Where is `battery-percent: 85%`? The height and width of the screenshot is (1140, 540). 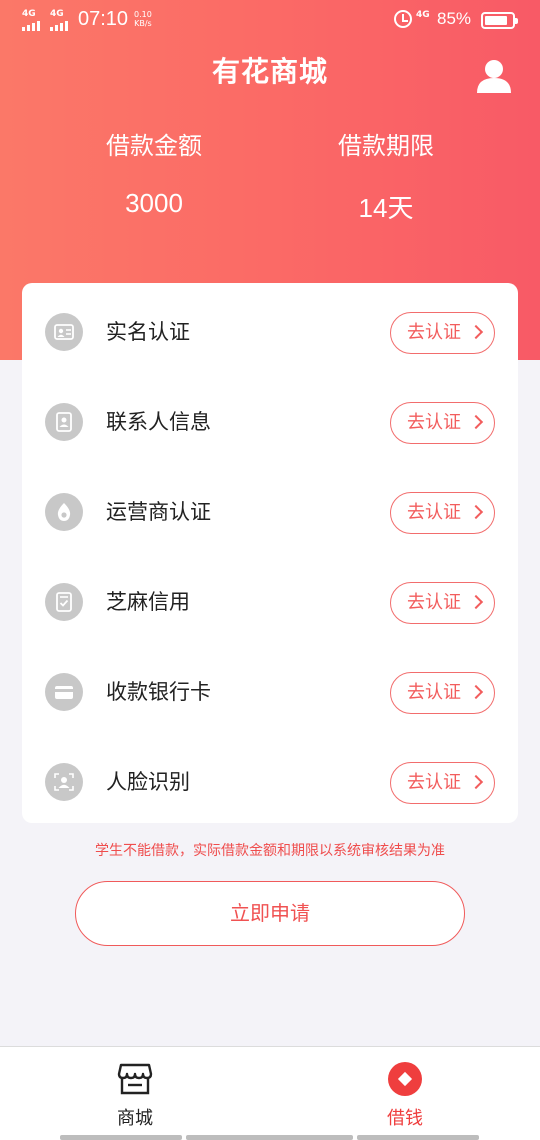 battery-percent: 85% is located at coordinates (454, 18).